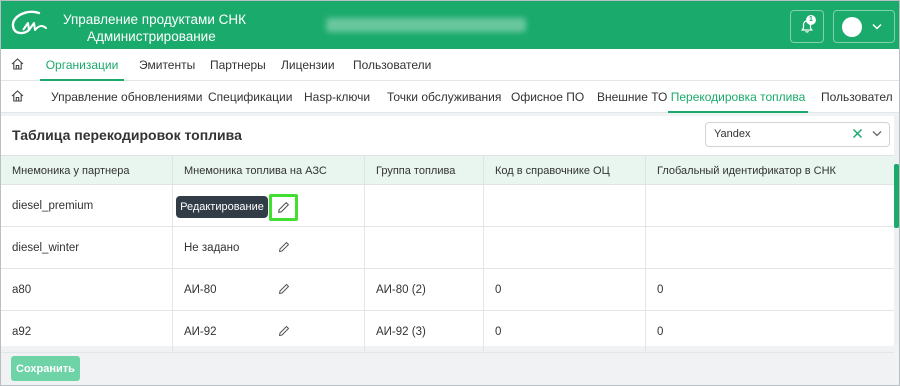  What do you see at coordinates (308, 65) in the screenshot?
I see `nav-tab-licenses: Лицензии` at bounding box center [308, 65].